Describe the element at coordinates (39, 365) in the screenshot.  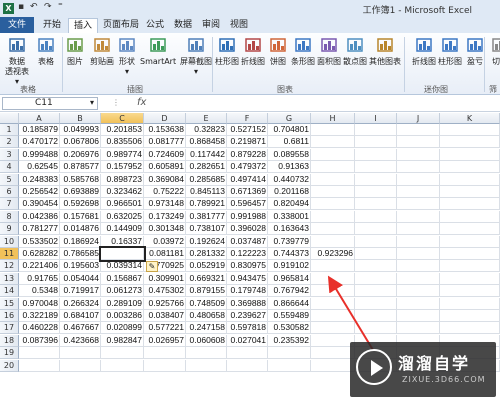
I see `cell-A20` at that location.